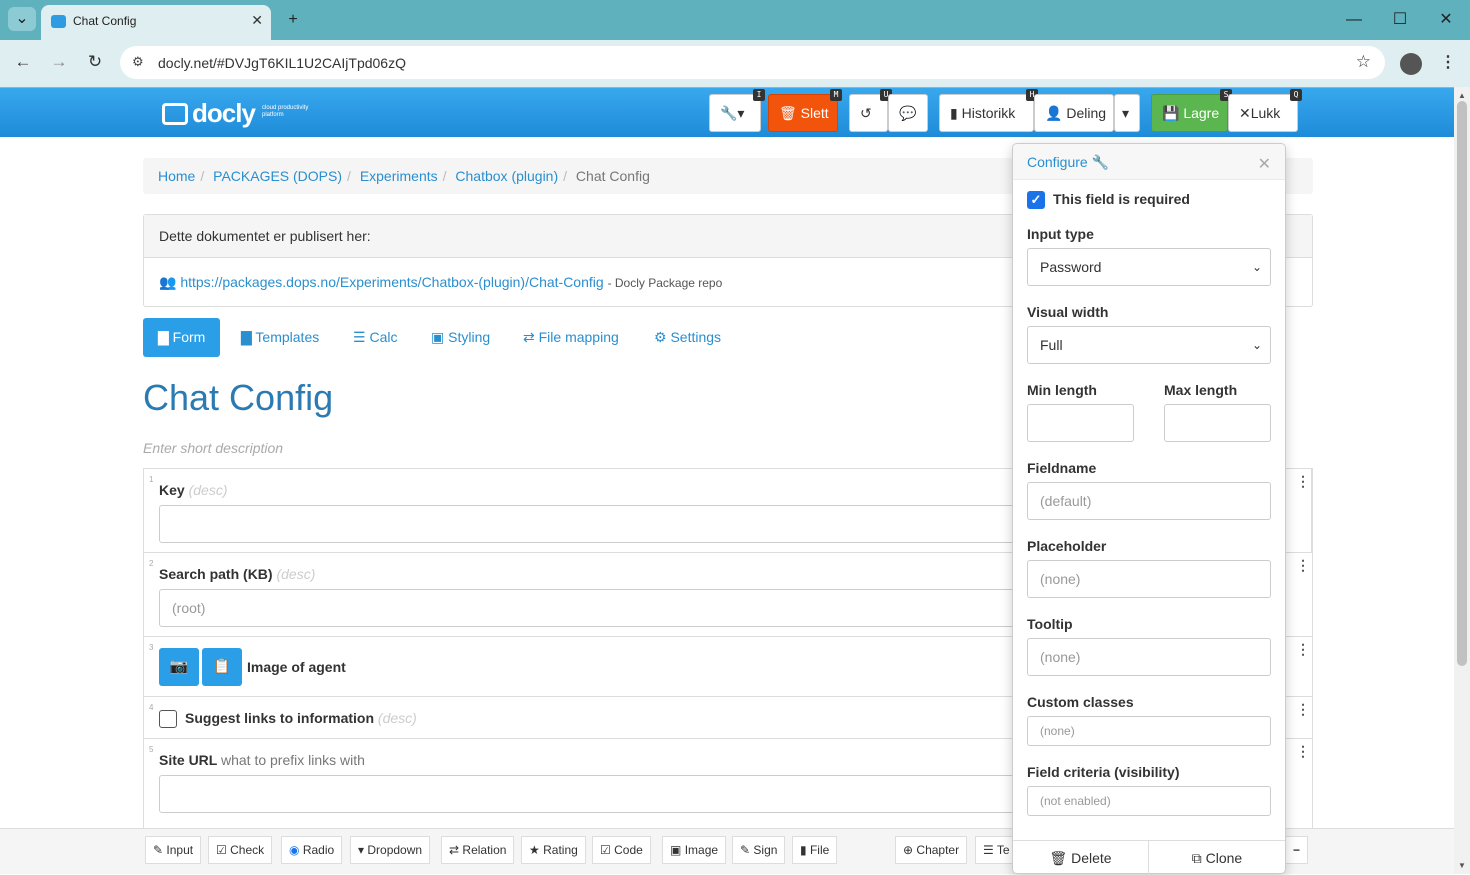 The image size is (1470, 875). What do you see at coordinates (375, 337) in the screenshot?
I see `tab-calc: ☰ Calc` at bounding box center [375, 337].